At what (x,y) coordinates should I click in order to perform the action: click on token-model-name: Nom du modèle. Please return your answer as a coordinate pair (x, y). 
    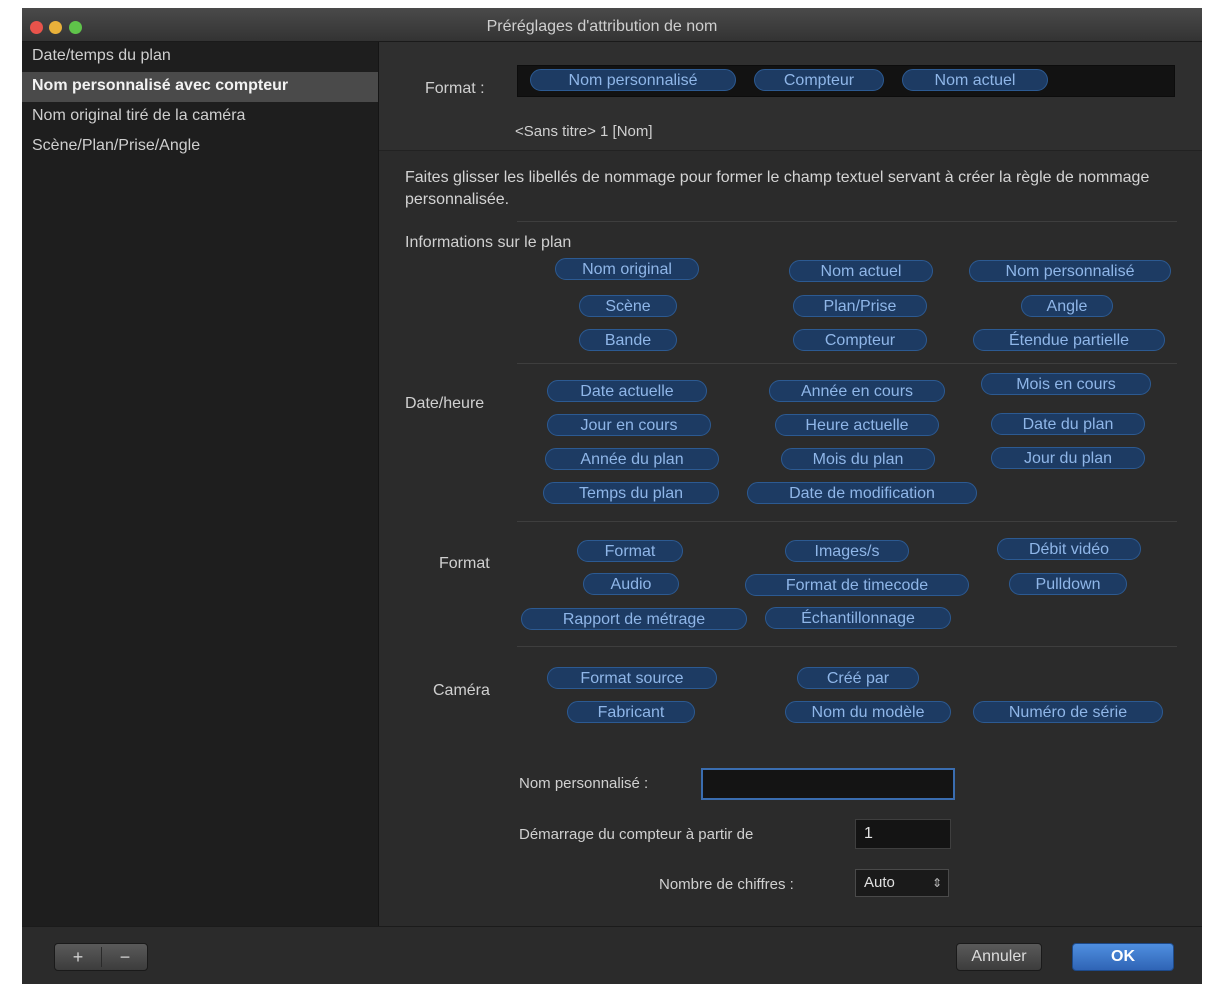
    Looking at the image, I should click on (868, 712).